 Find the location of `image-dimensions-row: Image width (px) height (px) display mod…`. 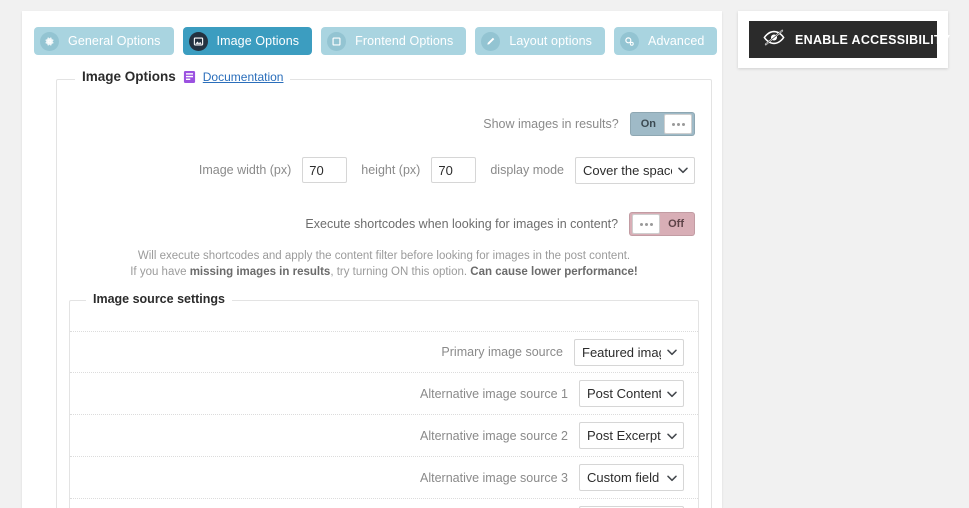

image-dimensions-row: Image width (px) height (px) display mod… is located at coordinates (384, 170).